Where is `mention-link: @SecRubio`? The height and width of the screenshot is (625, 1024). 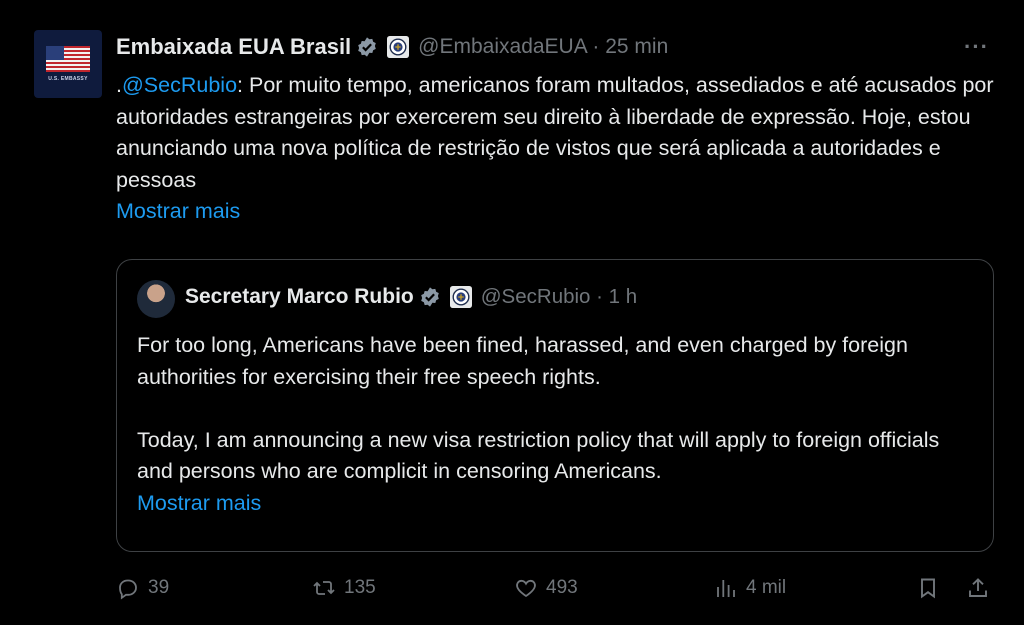
mention-link: @SecRubio is located at coordinates (179, 85).